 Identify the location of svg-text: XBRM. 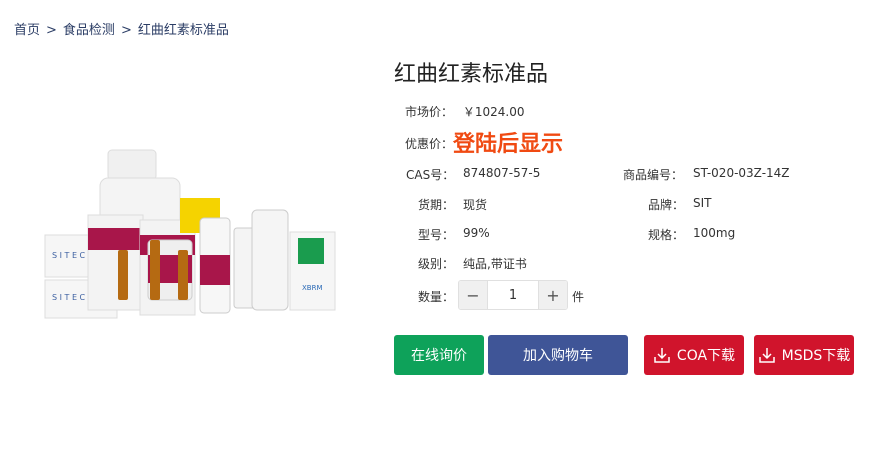
(312, 288).